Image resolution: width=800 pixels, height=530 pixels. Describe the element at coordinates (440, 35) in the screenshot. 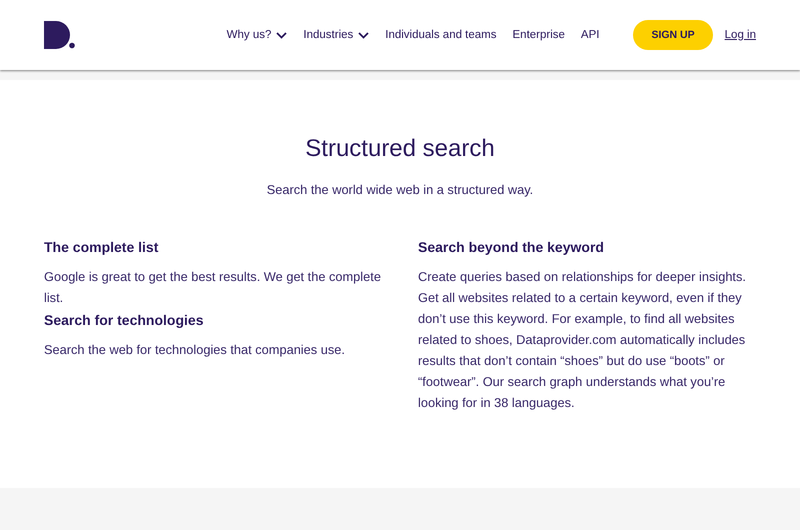

I see `nav-link: Individuals and teams` at that location.